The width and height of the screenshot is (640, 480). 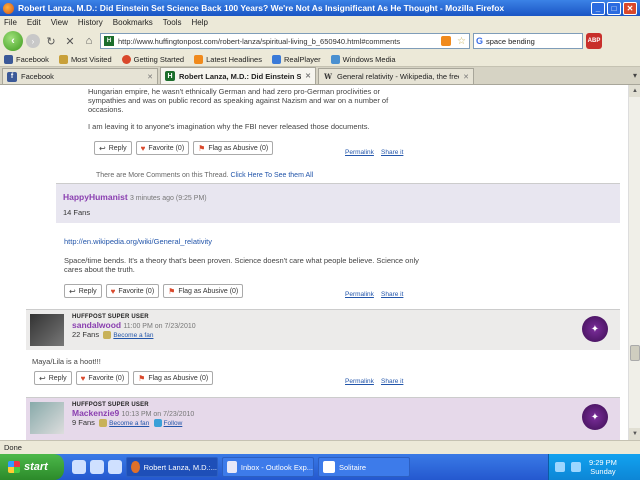 I want to click on username-link: Mackenzie9, so click(x=95, y=413).